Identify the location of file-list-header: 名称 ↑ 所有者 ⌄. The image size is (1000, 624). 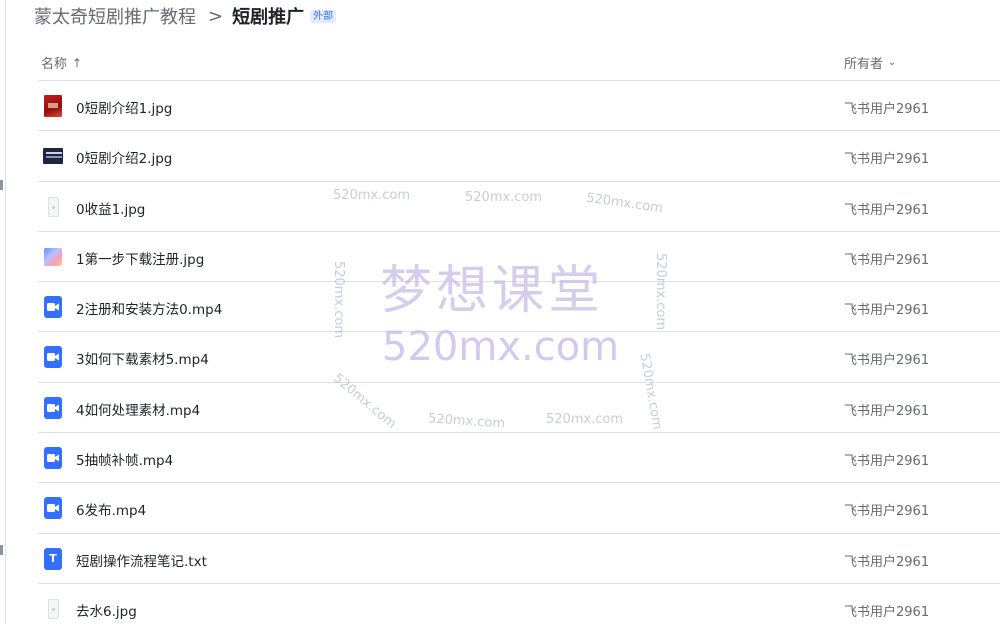
(519, 61).